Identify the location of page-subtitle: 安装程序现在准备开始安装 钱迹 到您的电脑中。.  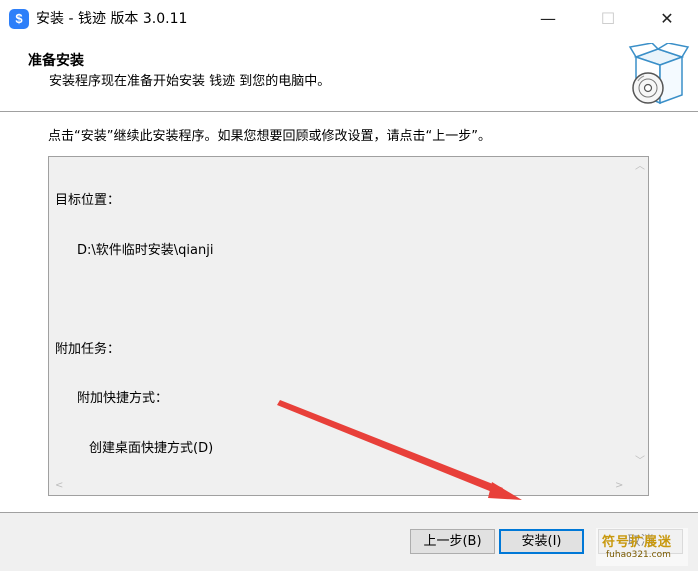
(190, 81).